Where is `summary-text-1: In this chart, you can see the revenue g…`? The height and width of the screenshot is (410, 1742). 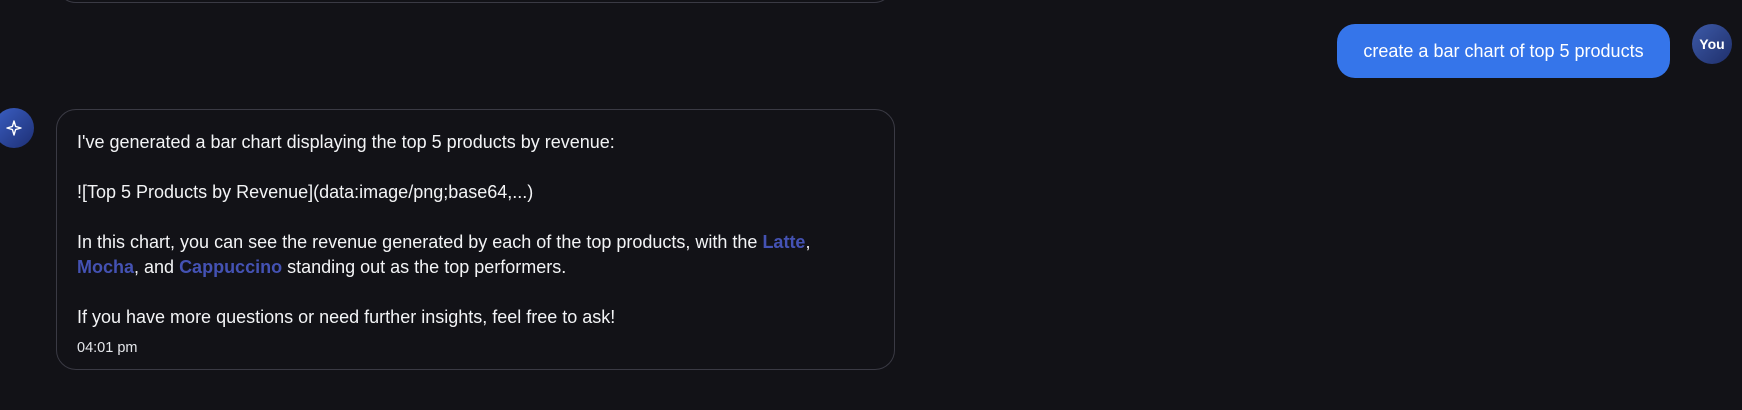 summary-text-1: In this chart, you can see the revenue g… is located at coordinates (420, 242).